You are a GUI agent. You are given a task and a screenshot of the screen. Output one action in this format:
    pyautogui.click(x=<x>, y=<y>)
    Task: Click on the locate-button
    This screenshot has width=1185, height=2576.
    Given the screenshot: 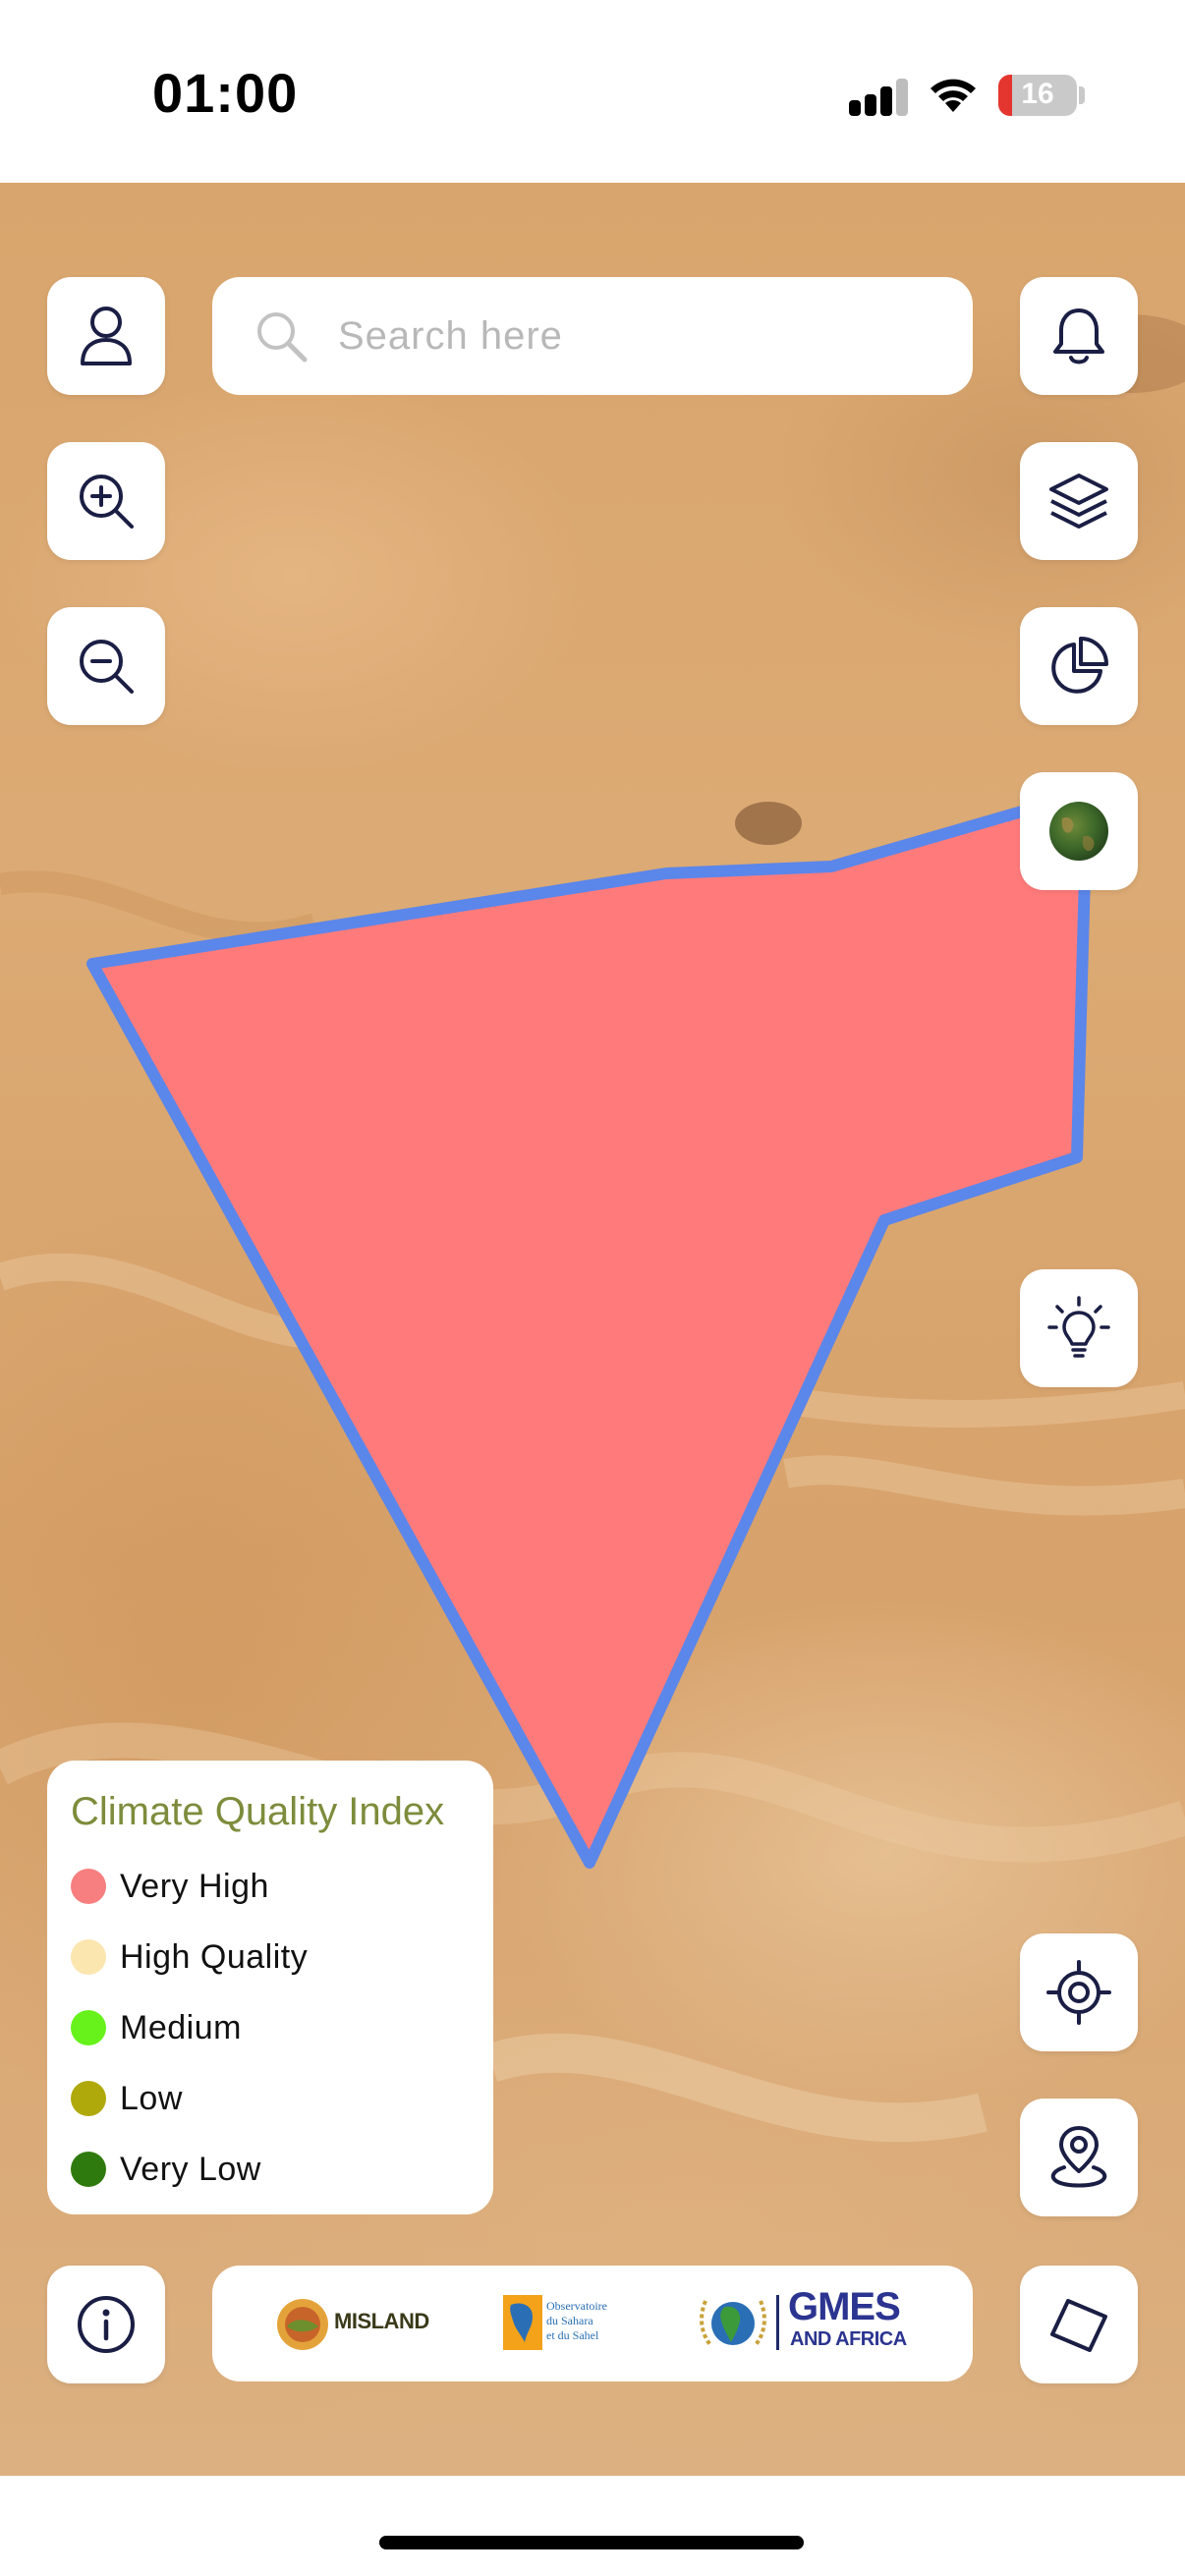 What is the action you would take?
    pyautogui.click(x=1079, y=1992)
    